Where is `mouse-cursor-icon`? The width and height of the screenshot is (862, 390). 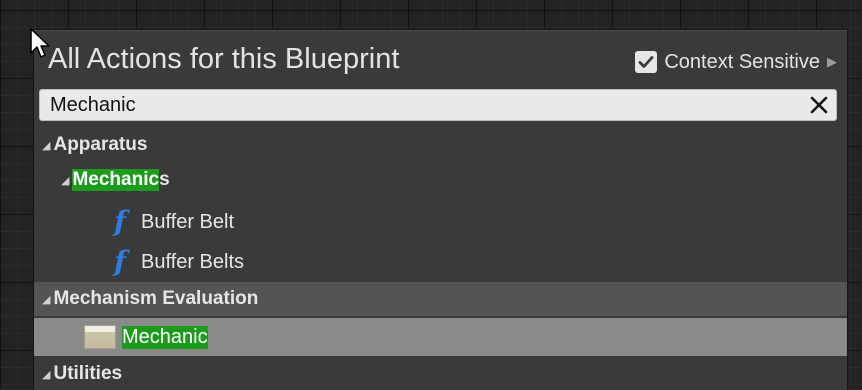 mouse-cursor-icon is located at coordinates (40, 43).